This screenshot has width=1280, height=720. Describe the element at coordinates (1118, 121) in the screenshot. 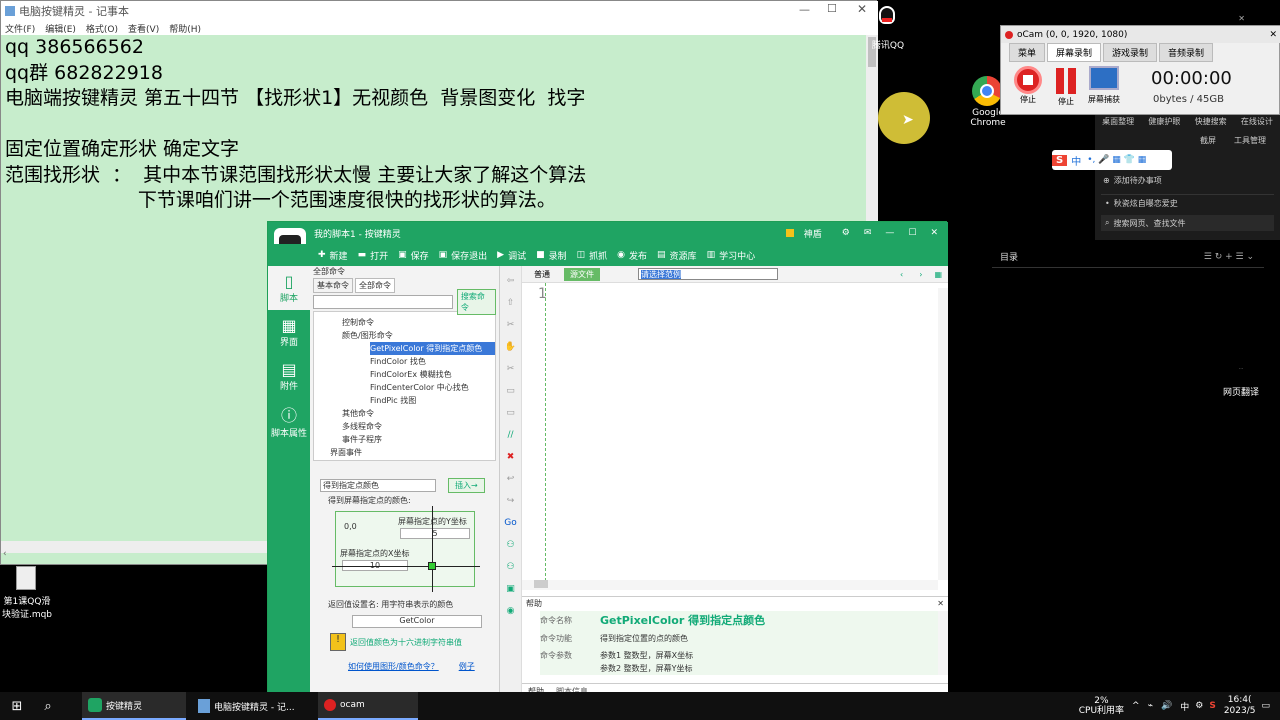

I see `tool-desk-organize: 桌面整理` at that location.